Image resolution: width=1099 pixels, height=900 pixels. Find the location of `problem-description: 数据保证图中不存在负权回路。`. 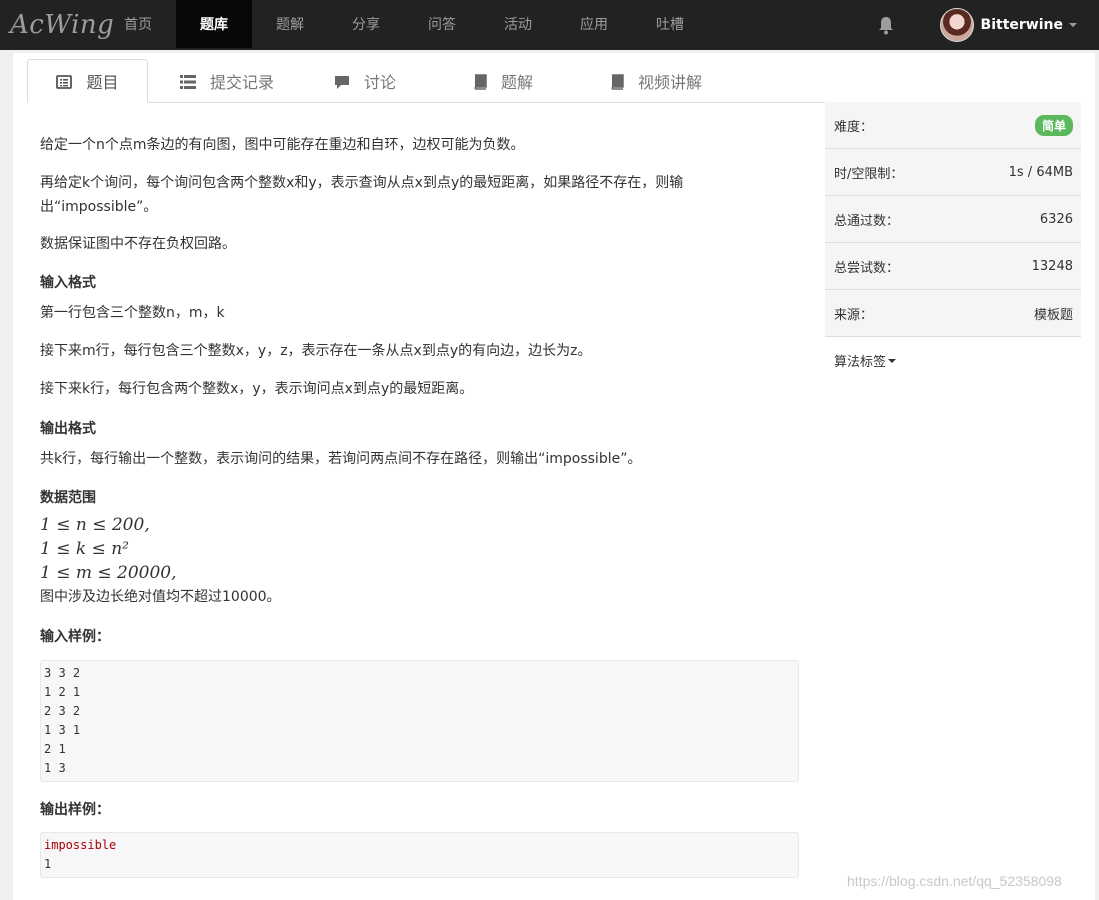

problem-description: 数据保证图中不存在负权回路。 is located at coordinates (138, 244).